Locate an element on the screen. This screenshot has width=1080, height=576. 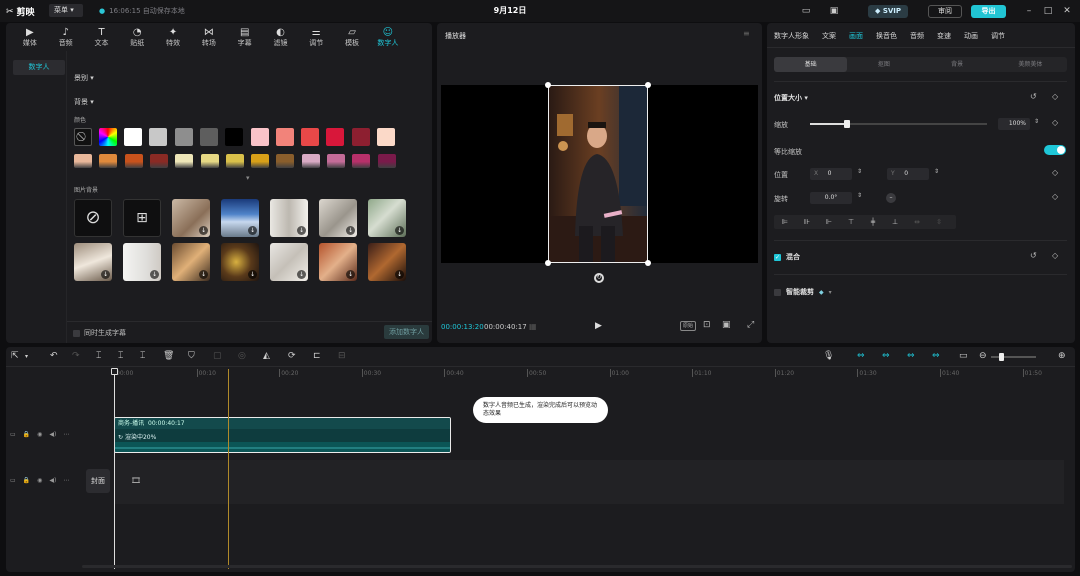
props-tab: 调节 is located at coordinates (998, 36).